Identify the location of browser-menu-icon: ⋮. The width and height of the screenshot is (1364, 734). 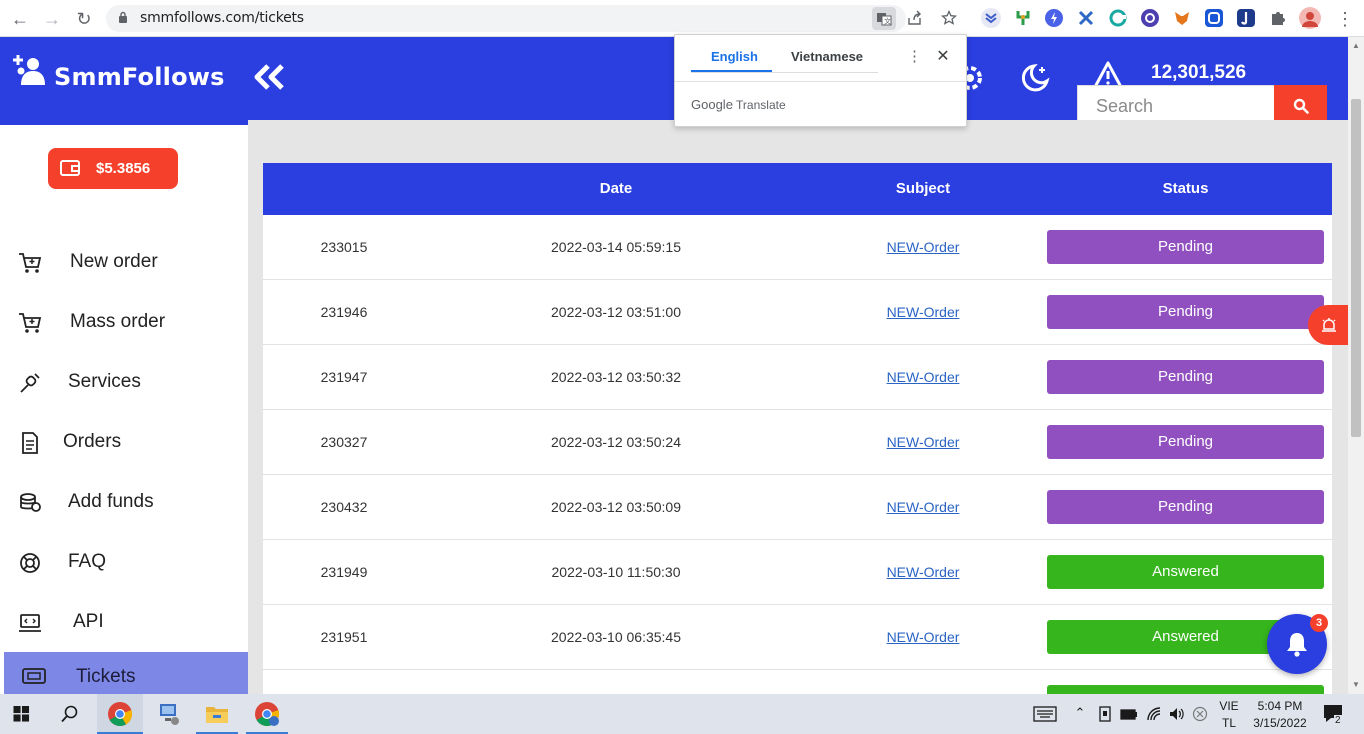
(1345, 19).